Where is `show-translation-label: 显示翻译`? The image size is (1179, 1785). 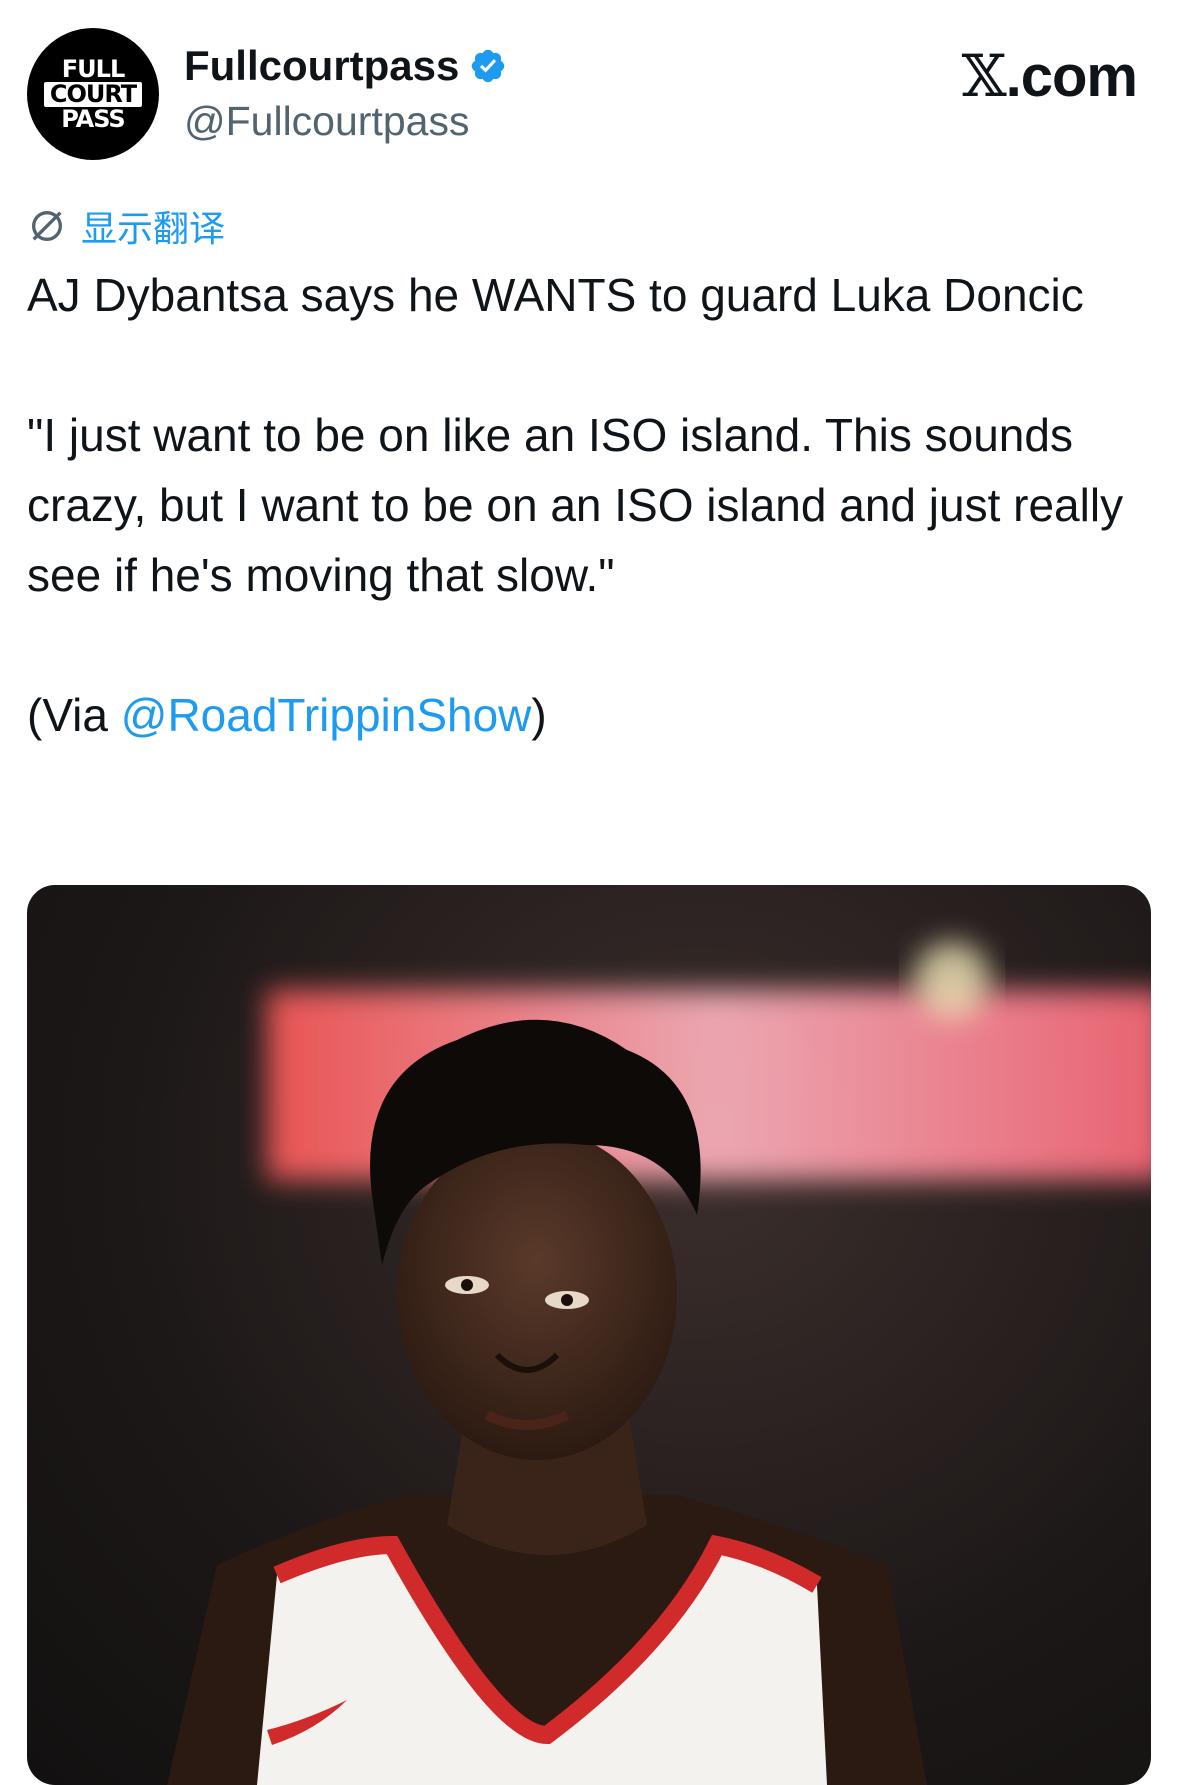
show-translation-label: 显示翻译 is located at coordinates (153, 228).